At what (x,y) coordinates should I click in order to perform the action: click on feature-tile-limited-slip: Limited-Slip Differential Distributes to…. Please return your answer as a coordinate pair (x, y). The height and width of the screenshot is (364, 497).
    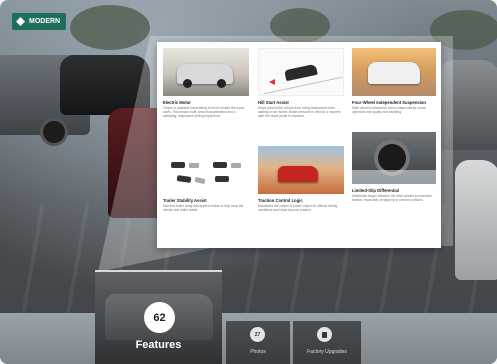
    Looking at the image, I should click on (394, 187).